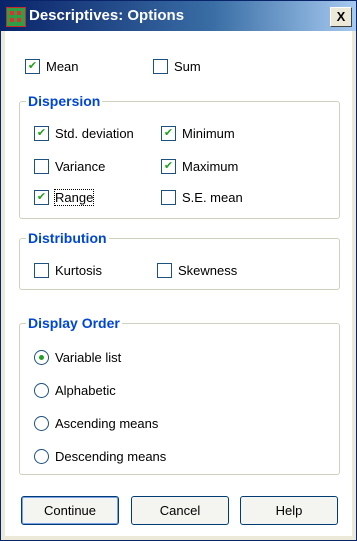 This screenshot has height=541, width=357. Describe the element at coordinates (180, 510) in the screenshot. I see `cancel-button: Cancel` at that location.